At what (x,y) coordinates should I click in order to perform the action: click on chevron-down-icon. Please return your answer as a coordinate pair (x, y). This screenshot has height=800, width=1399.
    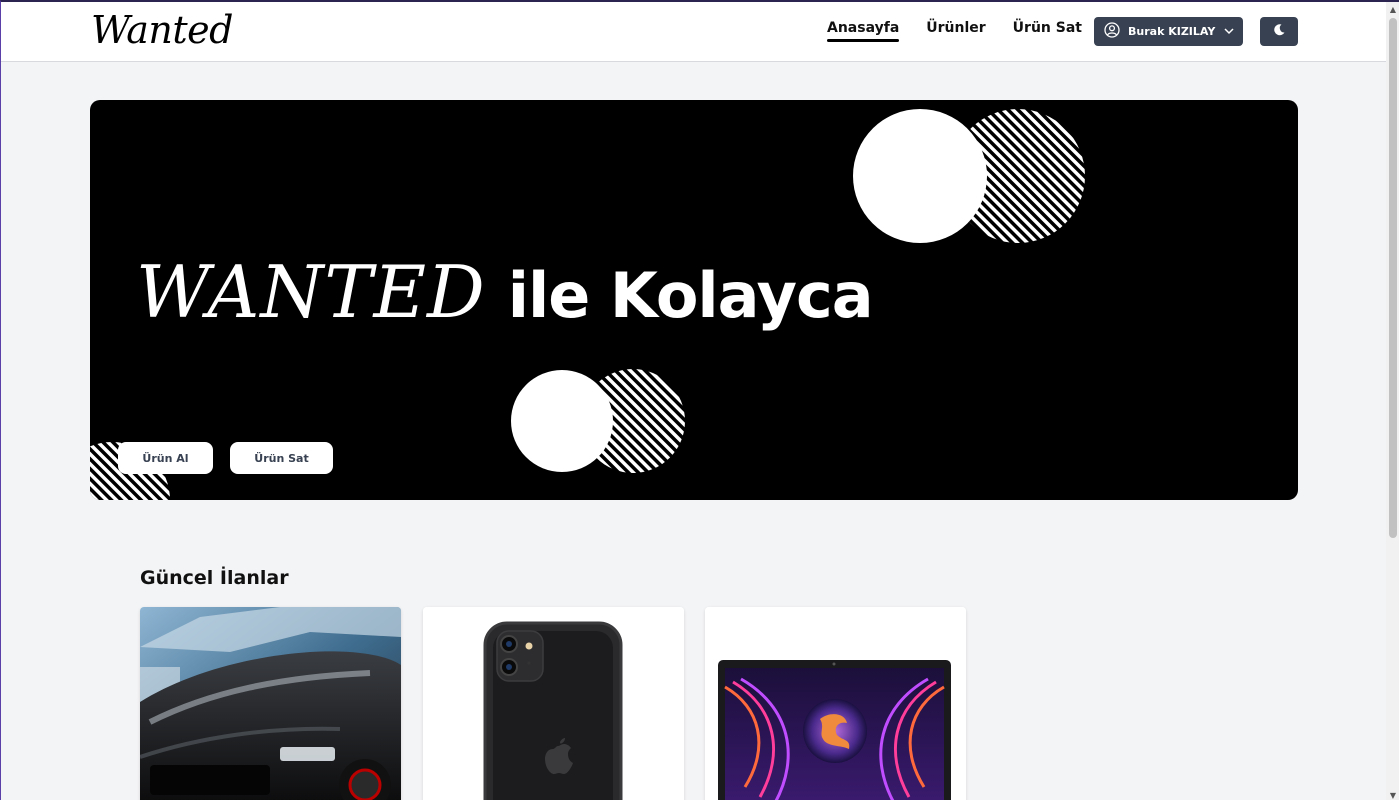
    Looking at the image, I should click on (1229, 31).